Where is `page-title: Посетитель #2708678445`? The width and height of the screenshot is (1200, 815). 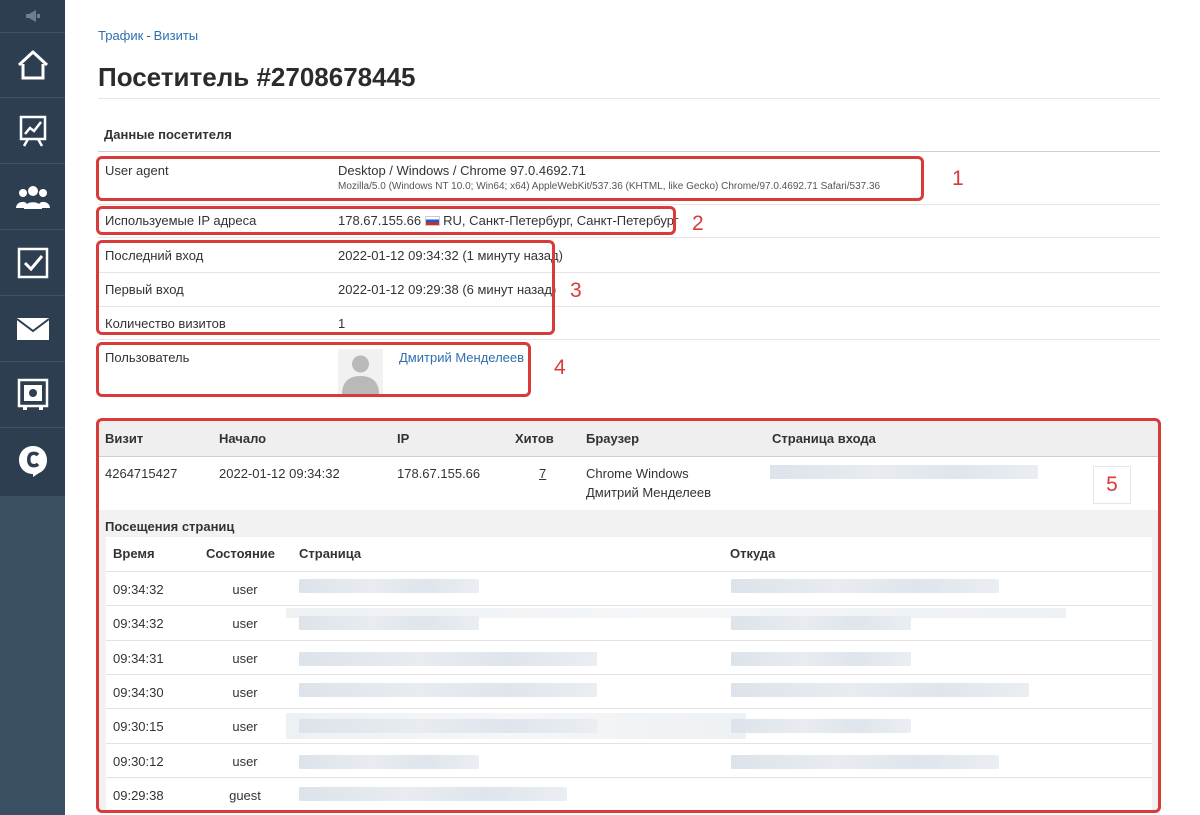 page-title: Посетитель #2708678445 is located at coordinates (257, 77).